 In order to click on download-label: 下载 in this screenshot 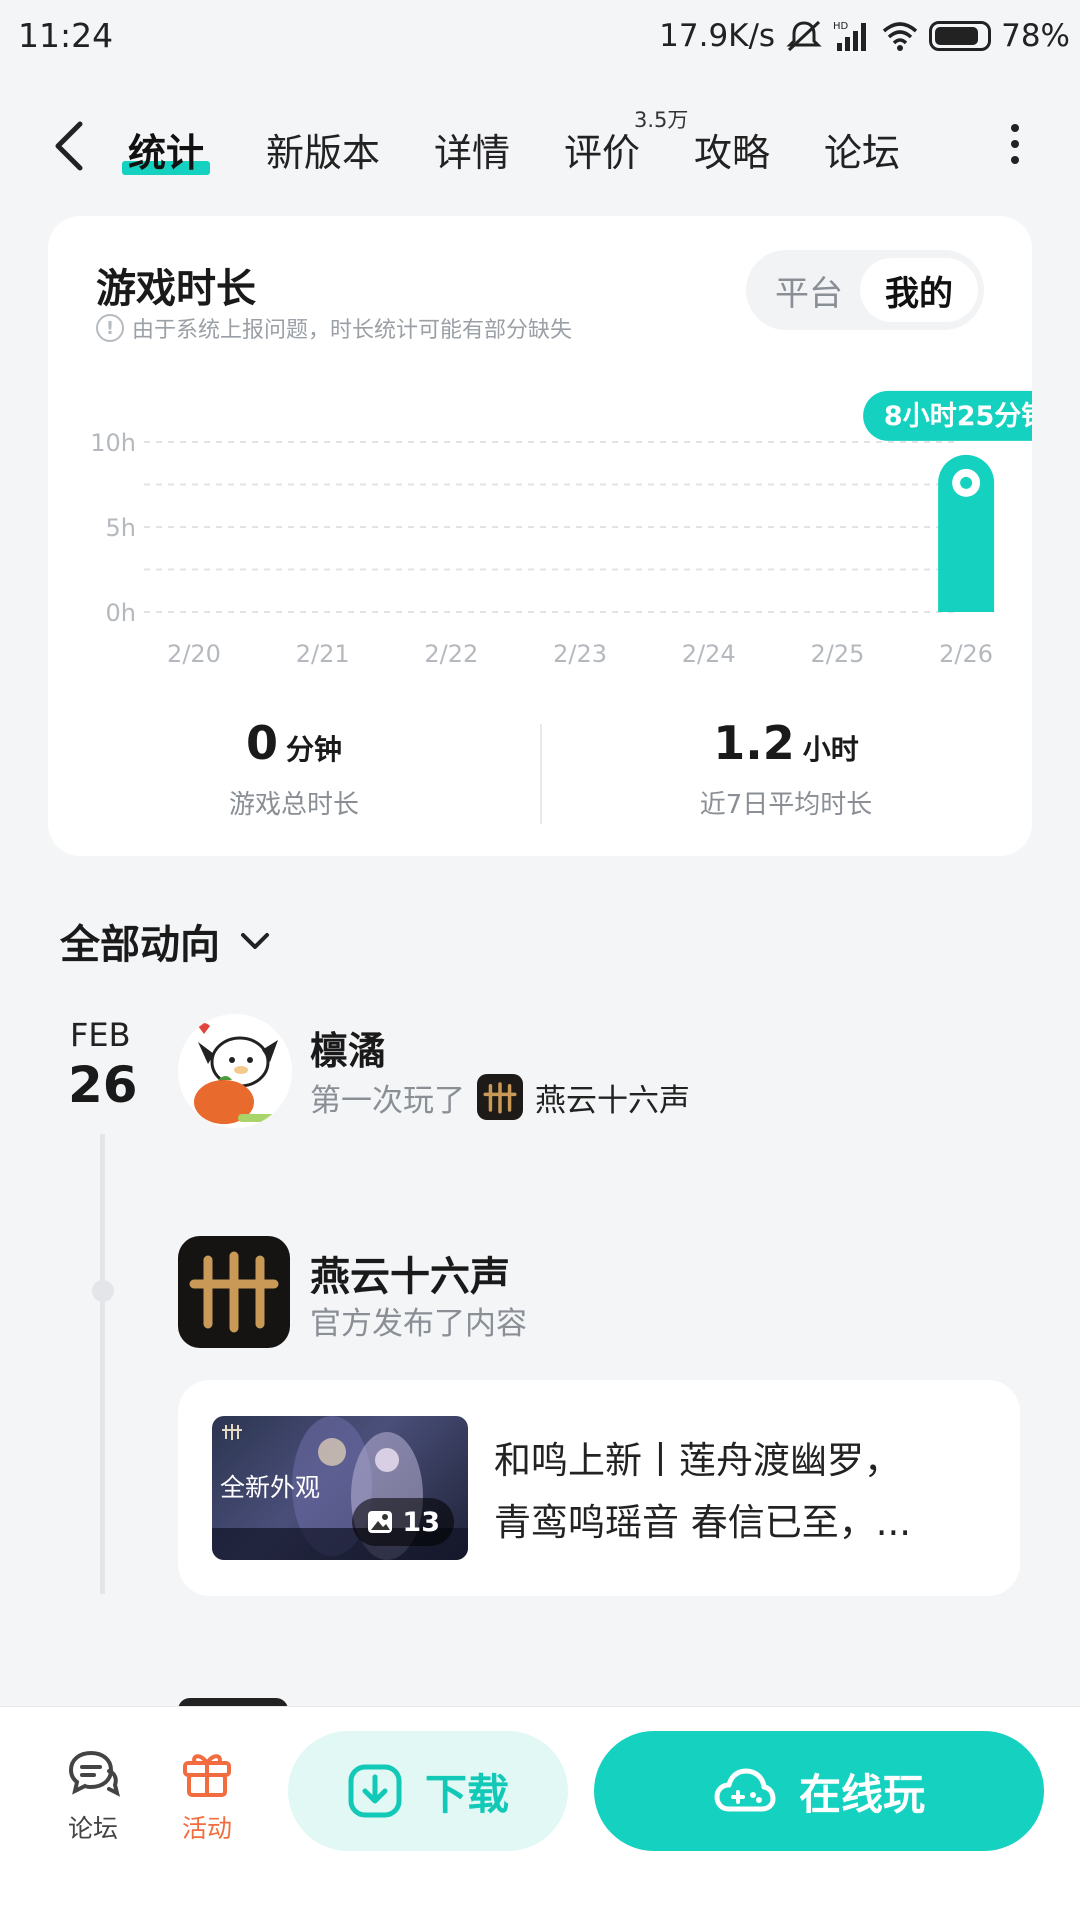, I will do `click(466, 1794)`.